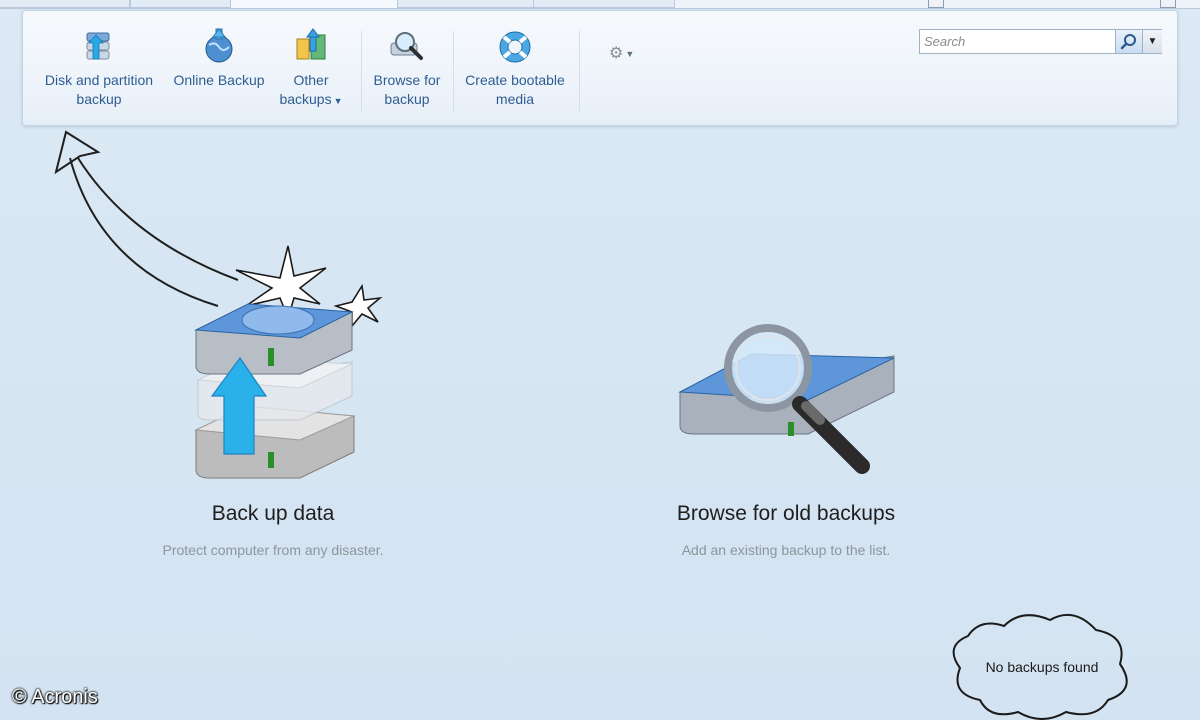 The image size is (1200, 720). I want to click on no-backups-note: No backups found, so click(1042, 667).